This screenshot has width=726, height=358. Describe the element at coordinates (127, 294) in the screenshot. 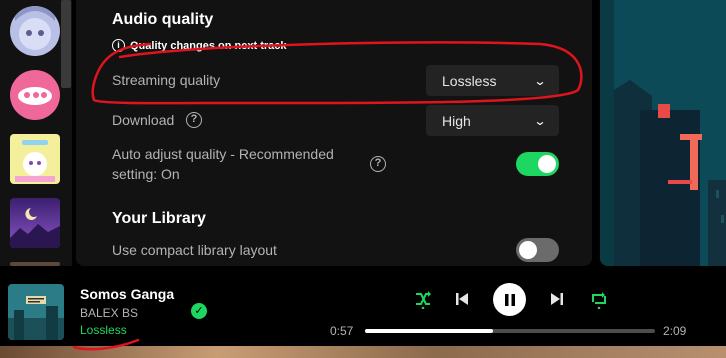

I see `track-title: Somos Ganga` at that location.